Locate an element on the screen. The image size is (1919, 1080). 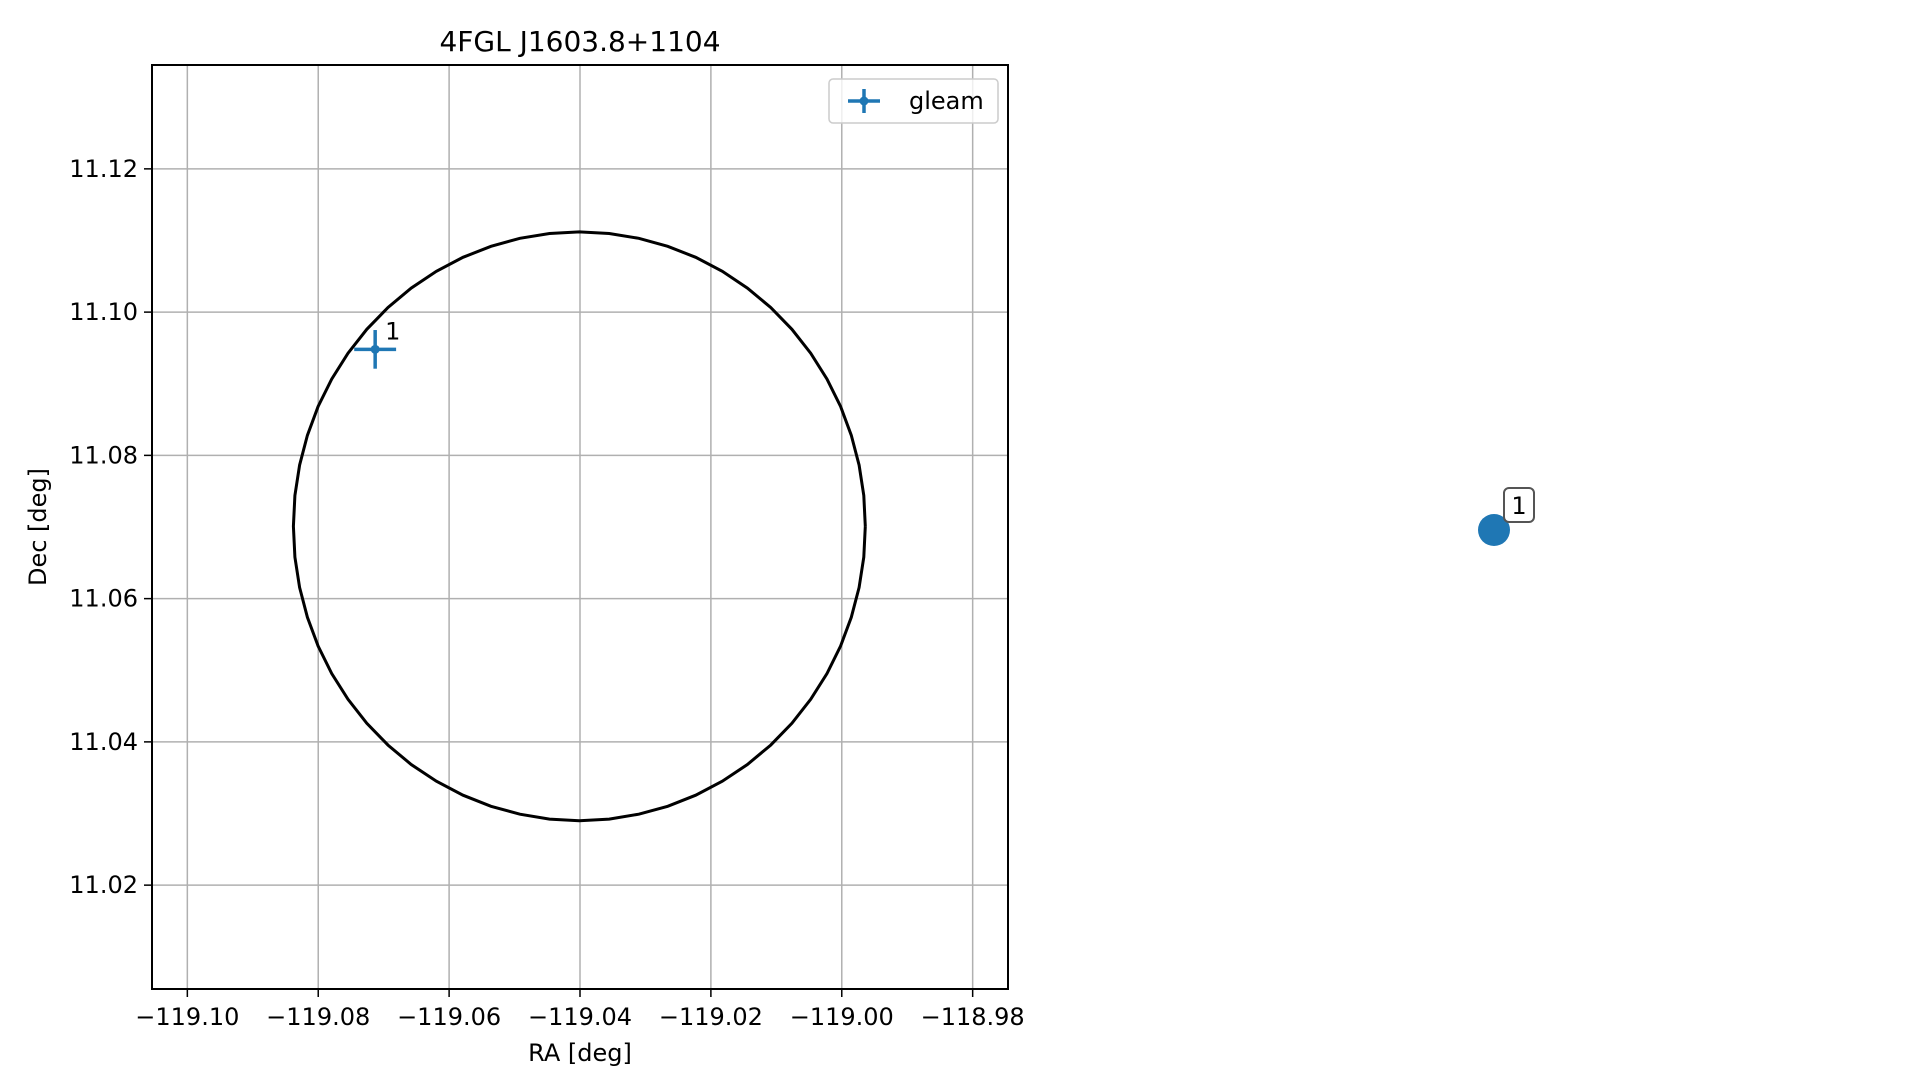
data-point-label: 1 is located at coordinates (392, 331).